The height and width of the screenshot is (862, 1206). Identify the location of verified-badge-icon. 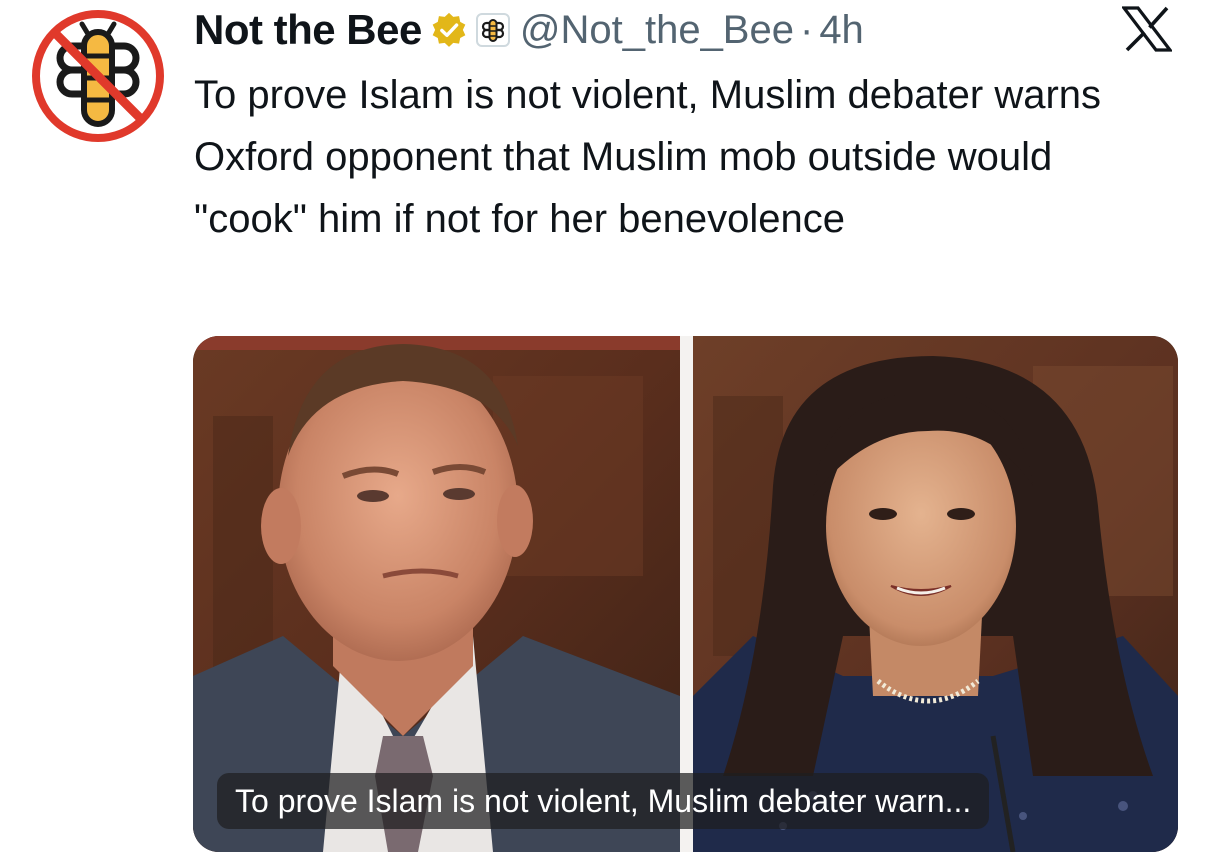
(449, 30).